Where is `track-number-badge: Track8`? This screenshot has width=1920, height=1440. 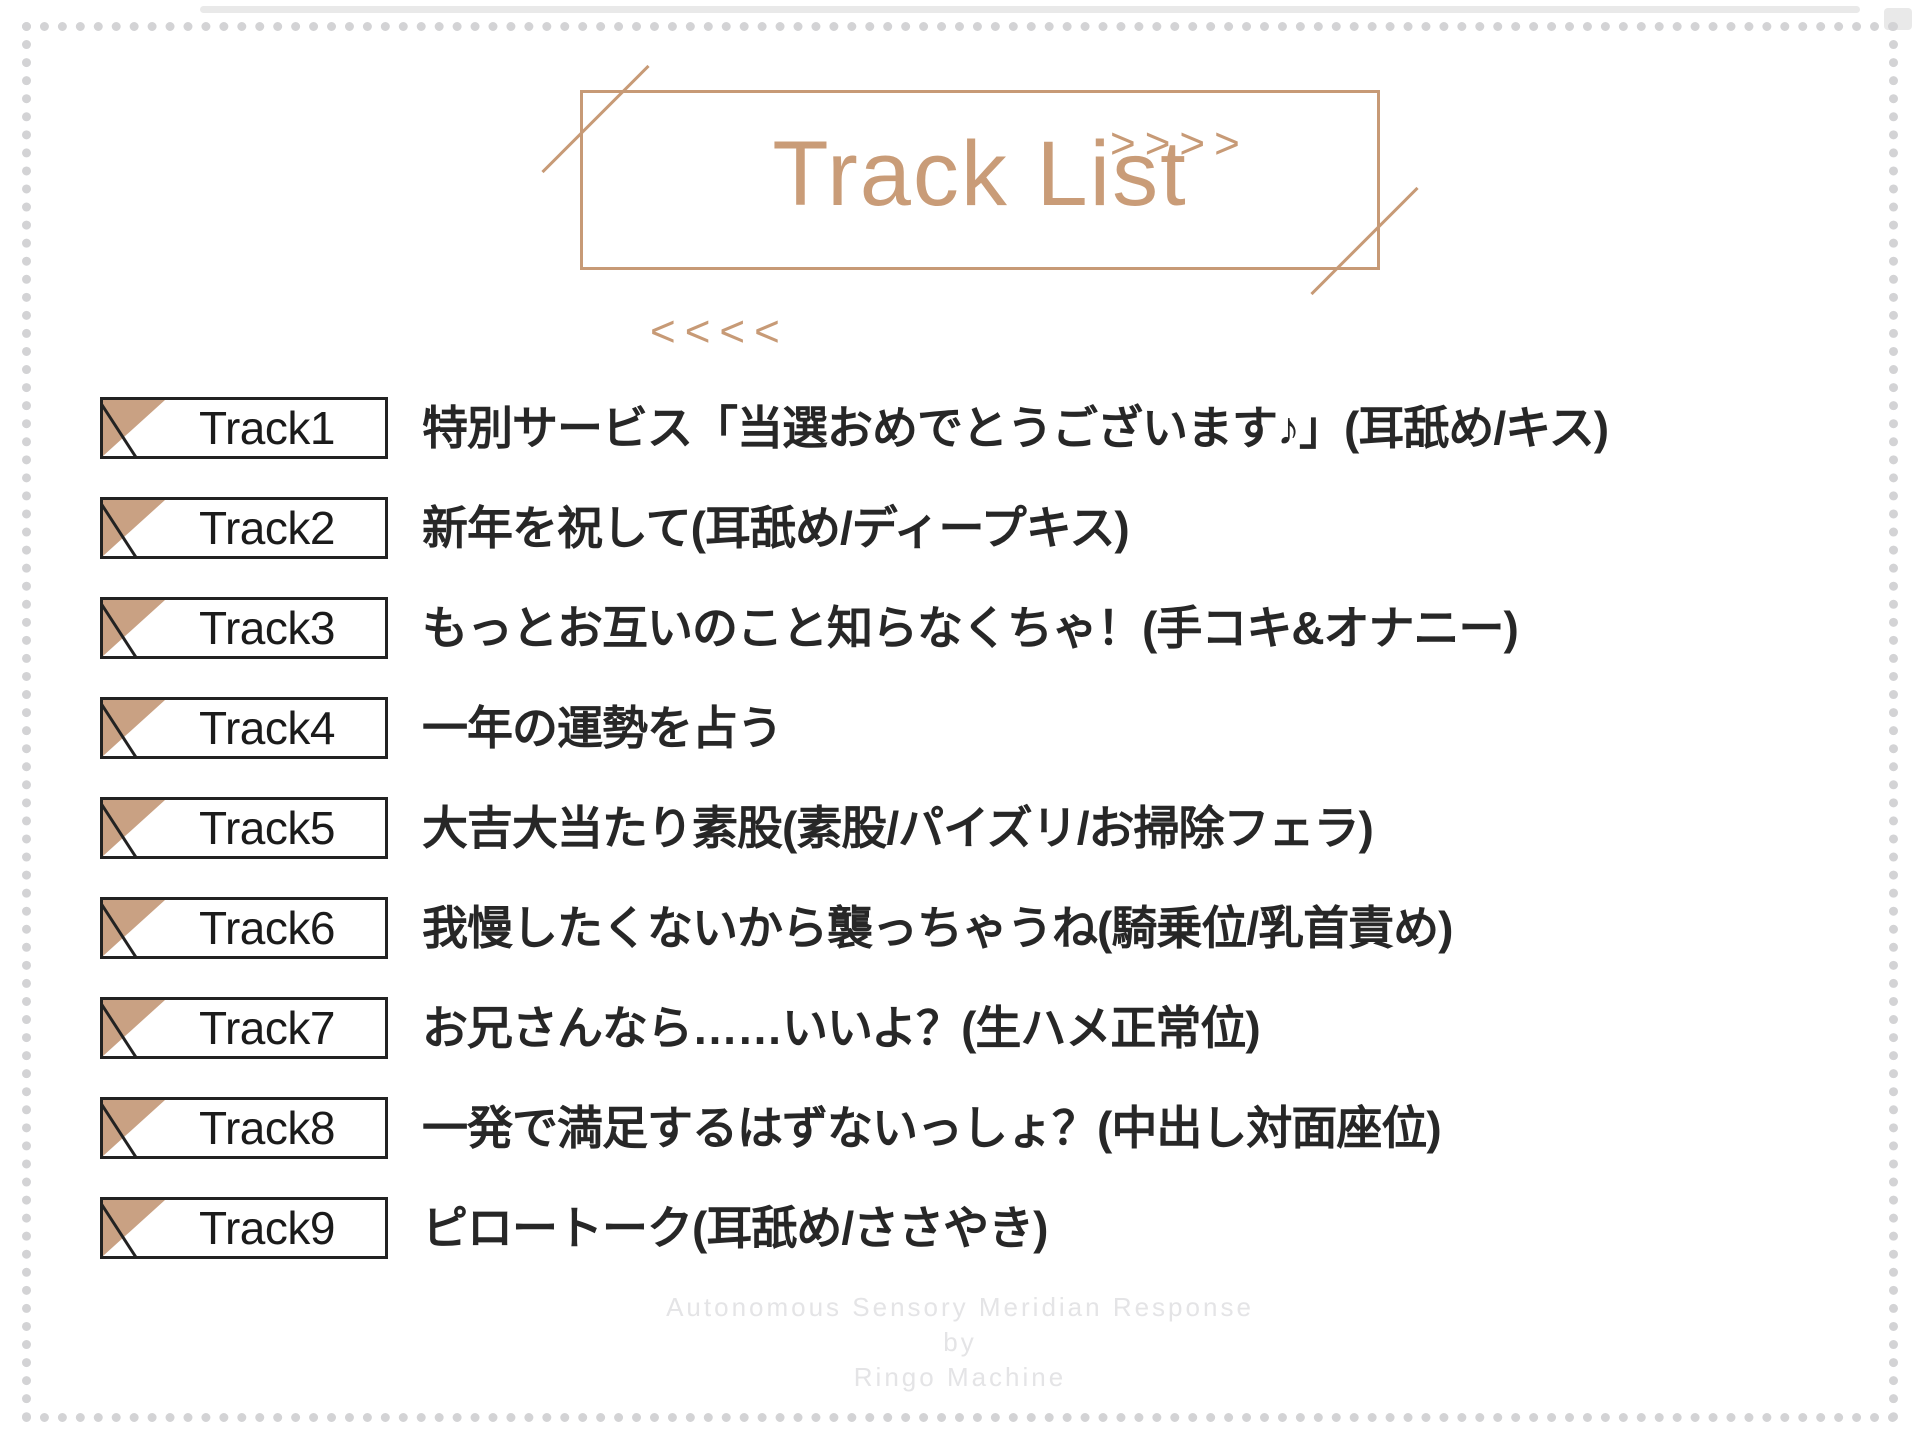 track-number-badge: Track8 is located at coordinates (244, 1128).